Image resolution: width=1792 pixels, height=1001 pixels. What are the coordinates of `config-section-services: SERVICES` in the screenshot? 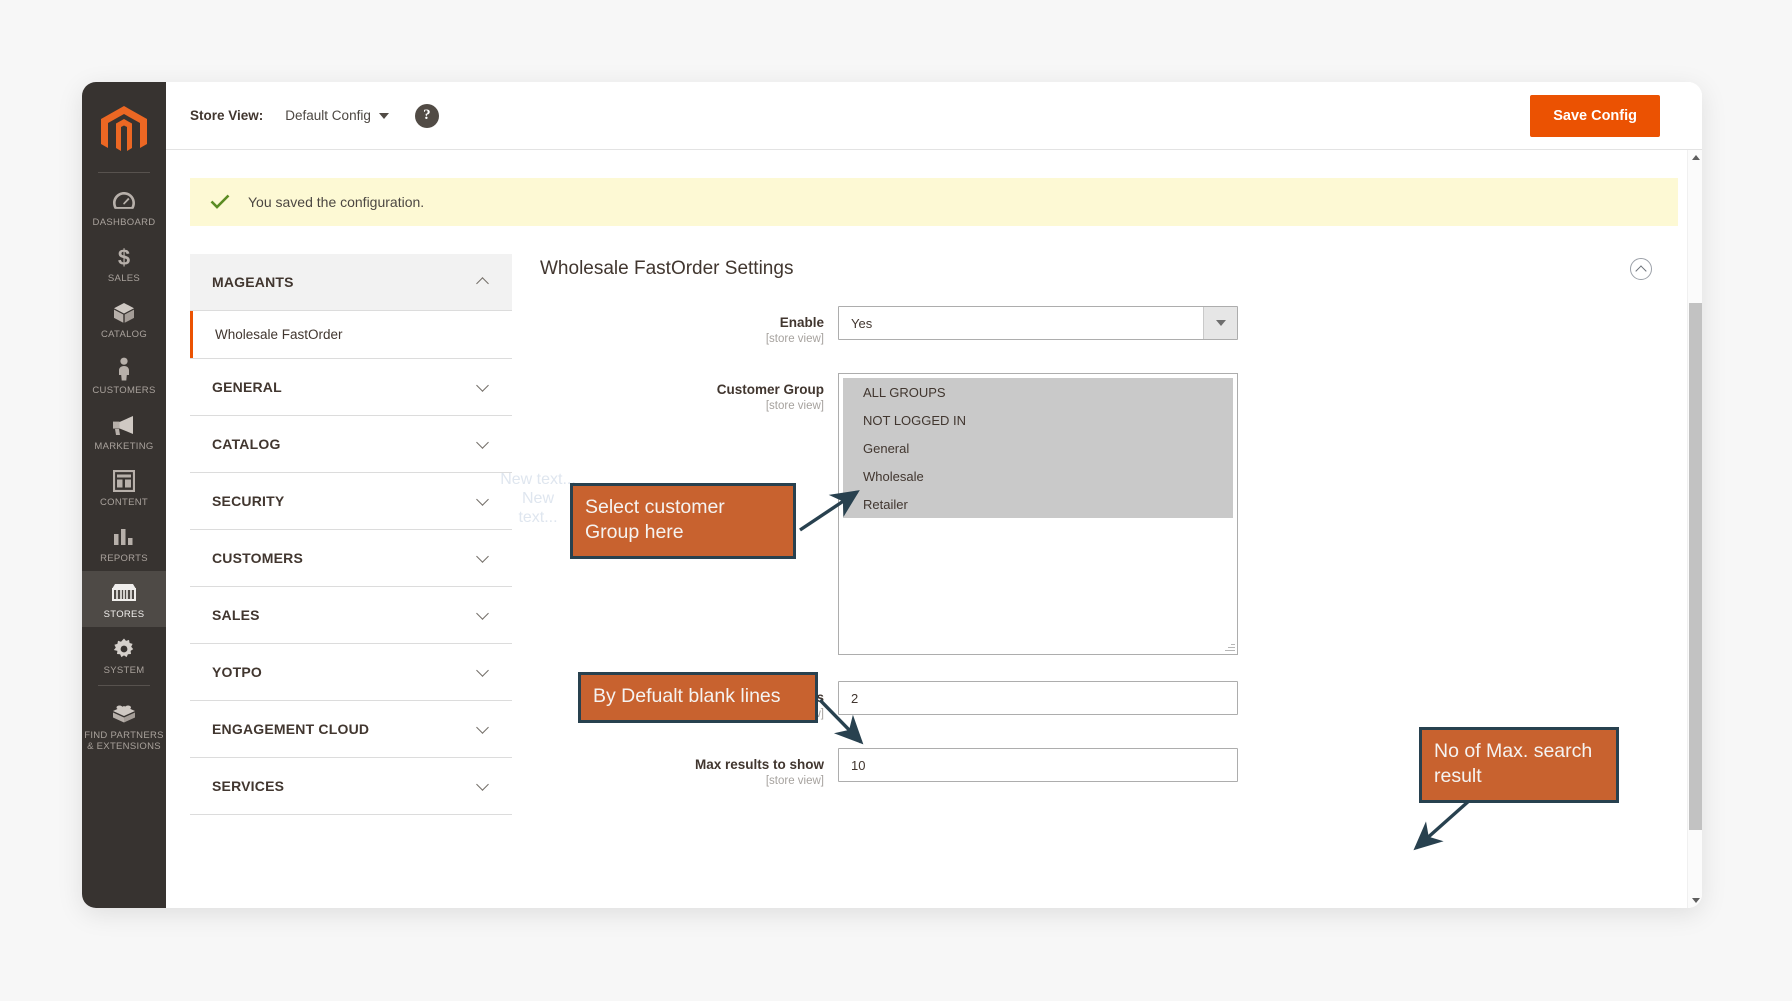 It's located at (351, 786).